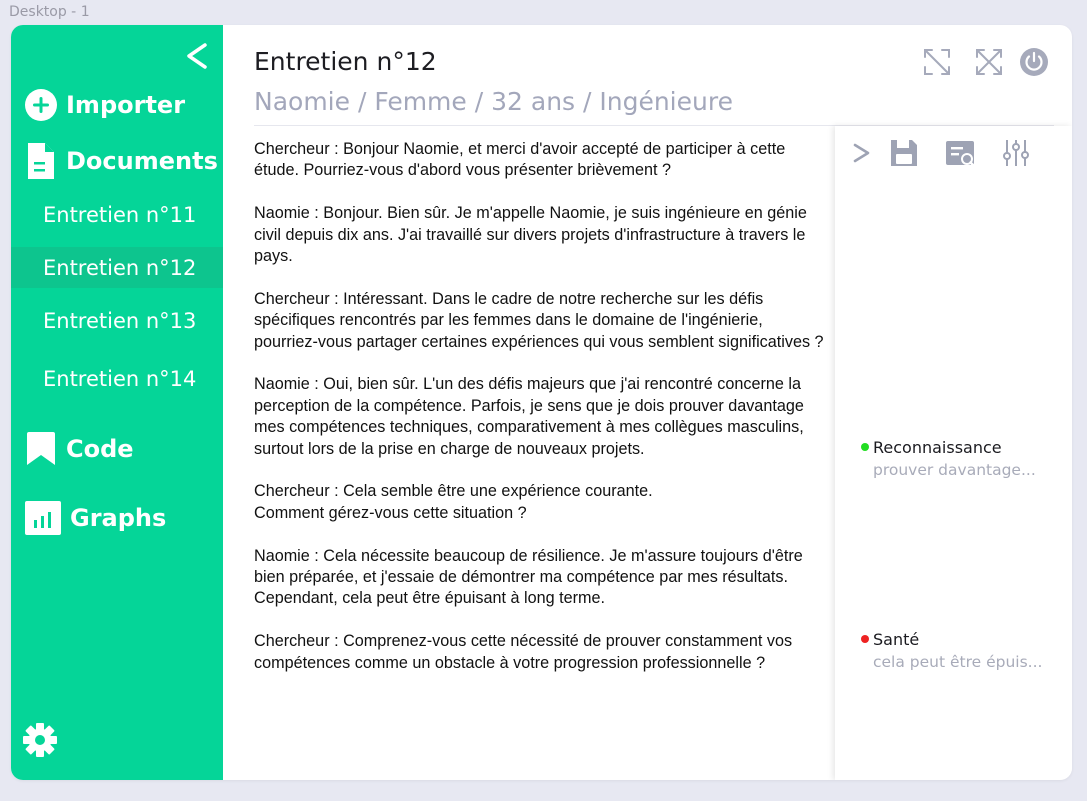  What do you see at coordinates (41, 448) in the screenshot?
I see `bookmark-icon` at bounding box center [41, 448].